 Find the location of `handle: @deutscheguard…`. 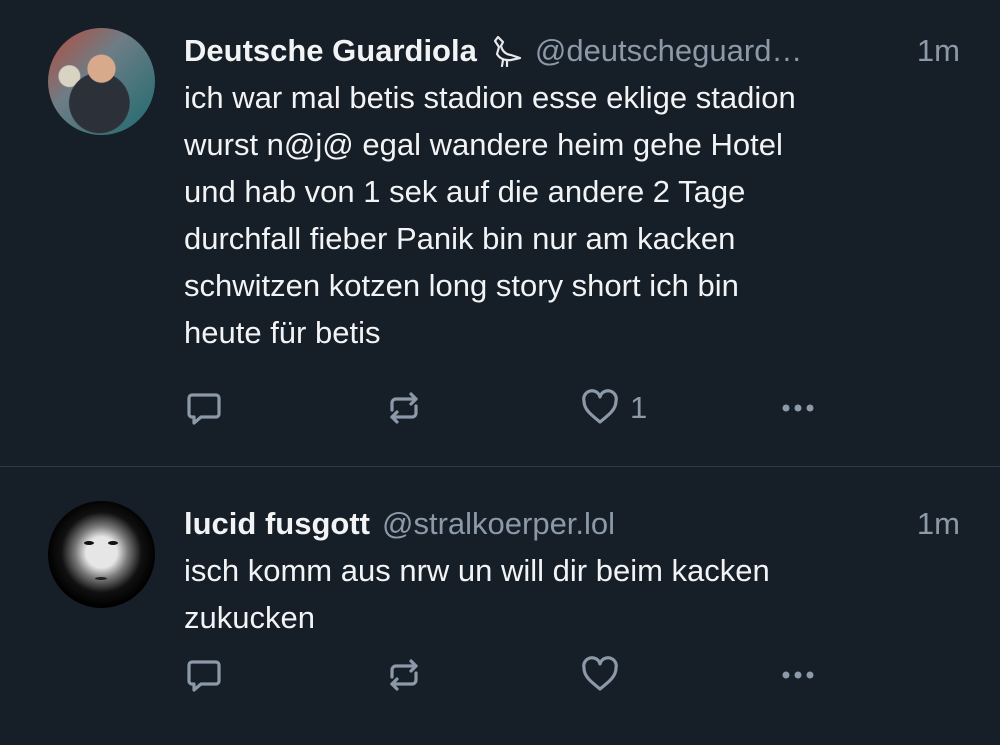

handle: @deutscheguard… is located at coordinates (669, 51).